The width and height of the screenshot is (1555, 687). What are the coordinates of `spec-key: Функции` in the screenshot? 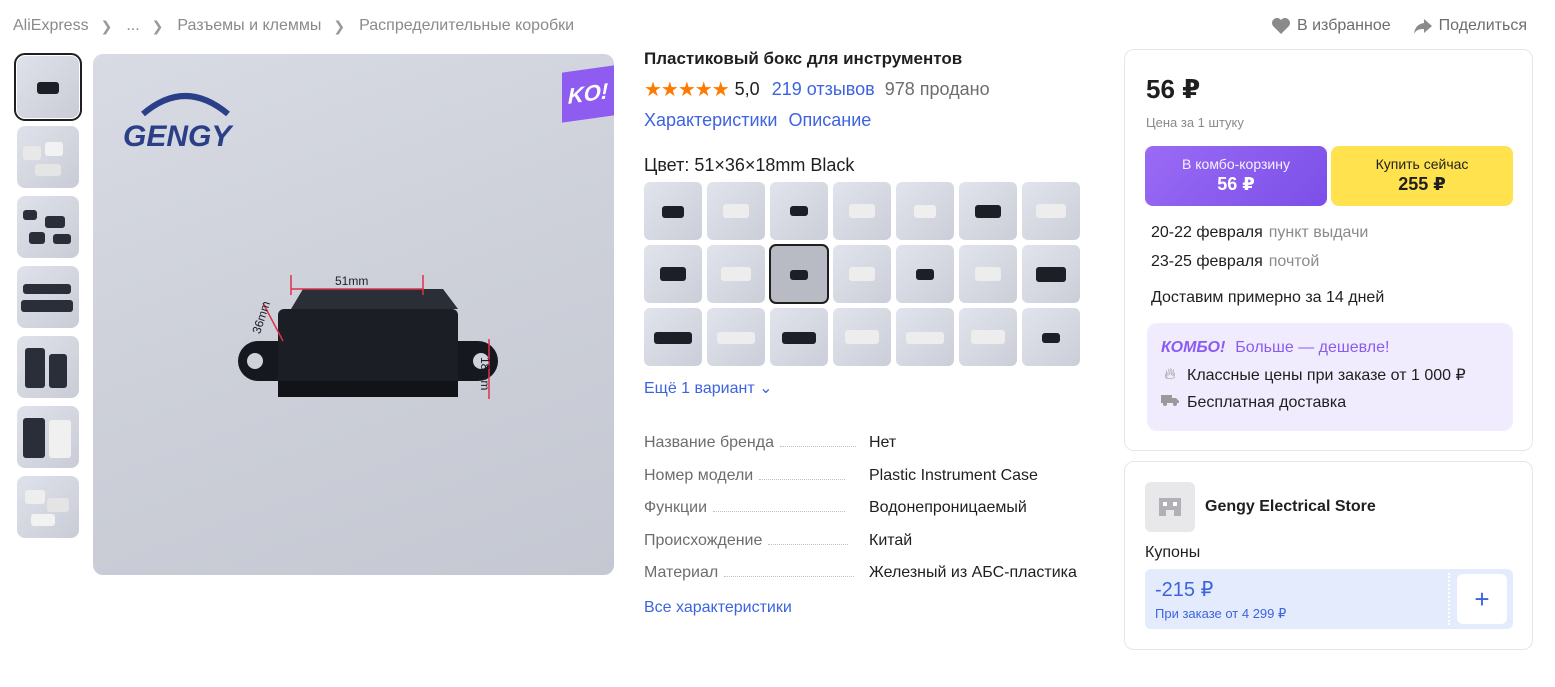 It's located at (676, 507).